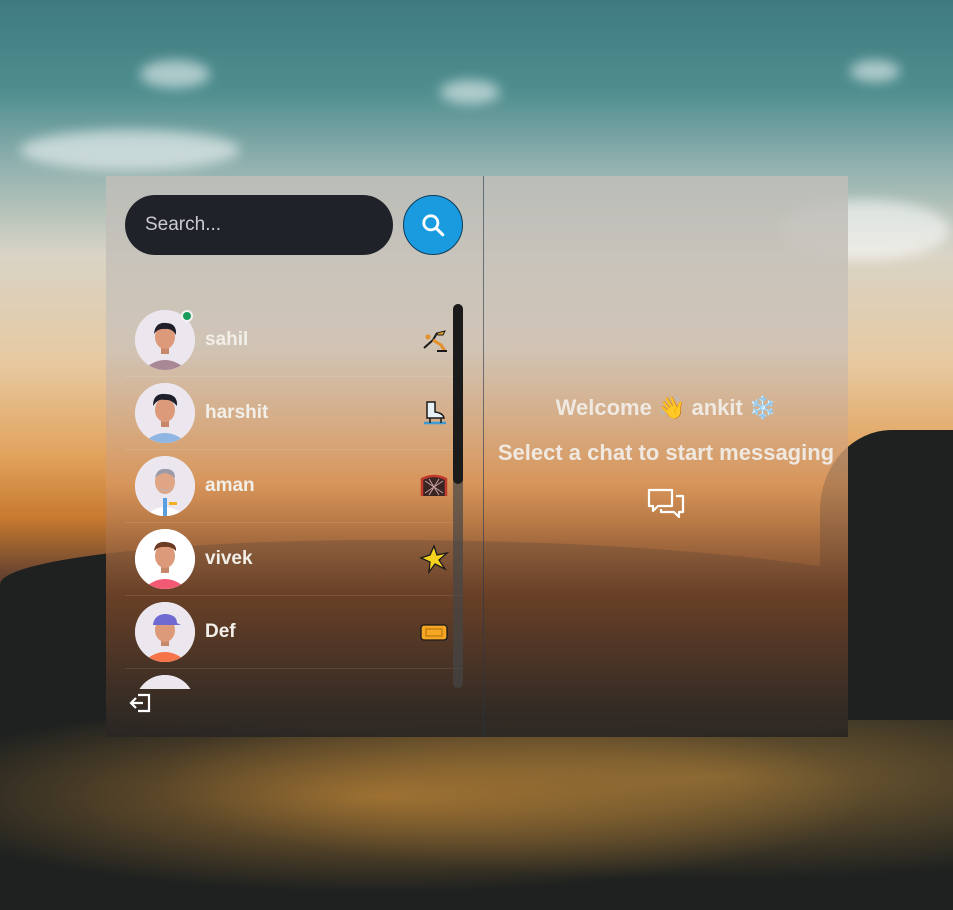 The height and width of the screenshot is (910, 953). I want to click on welcome-message: Welcome 👋 ankit ❄️, so click(666, 408).